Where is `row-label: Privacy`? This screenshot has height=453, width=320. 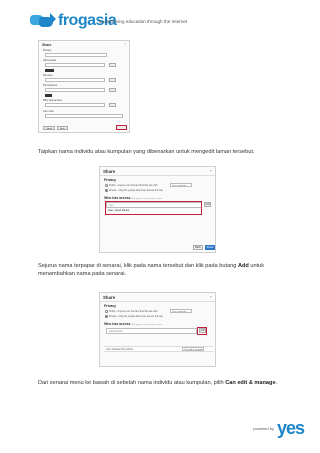 row-label: Privacy is located at coordinates (47, 50).